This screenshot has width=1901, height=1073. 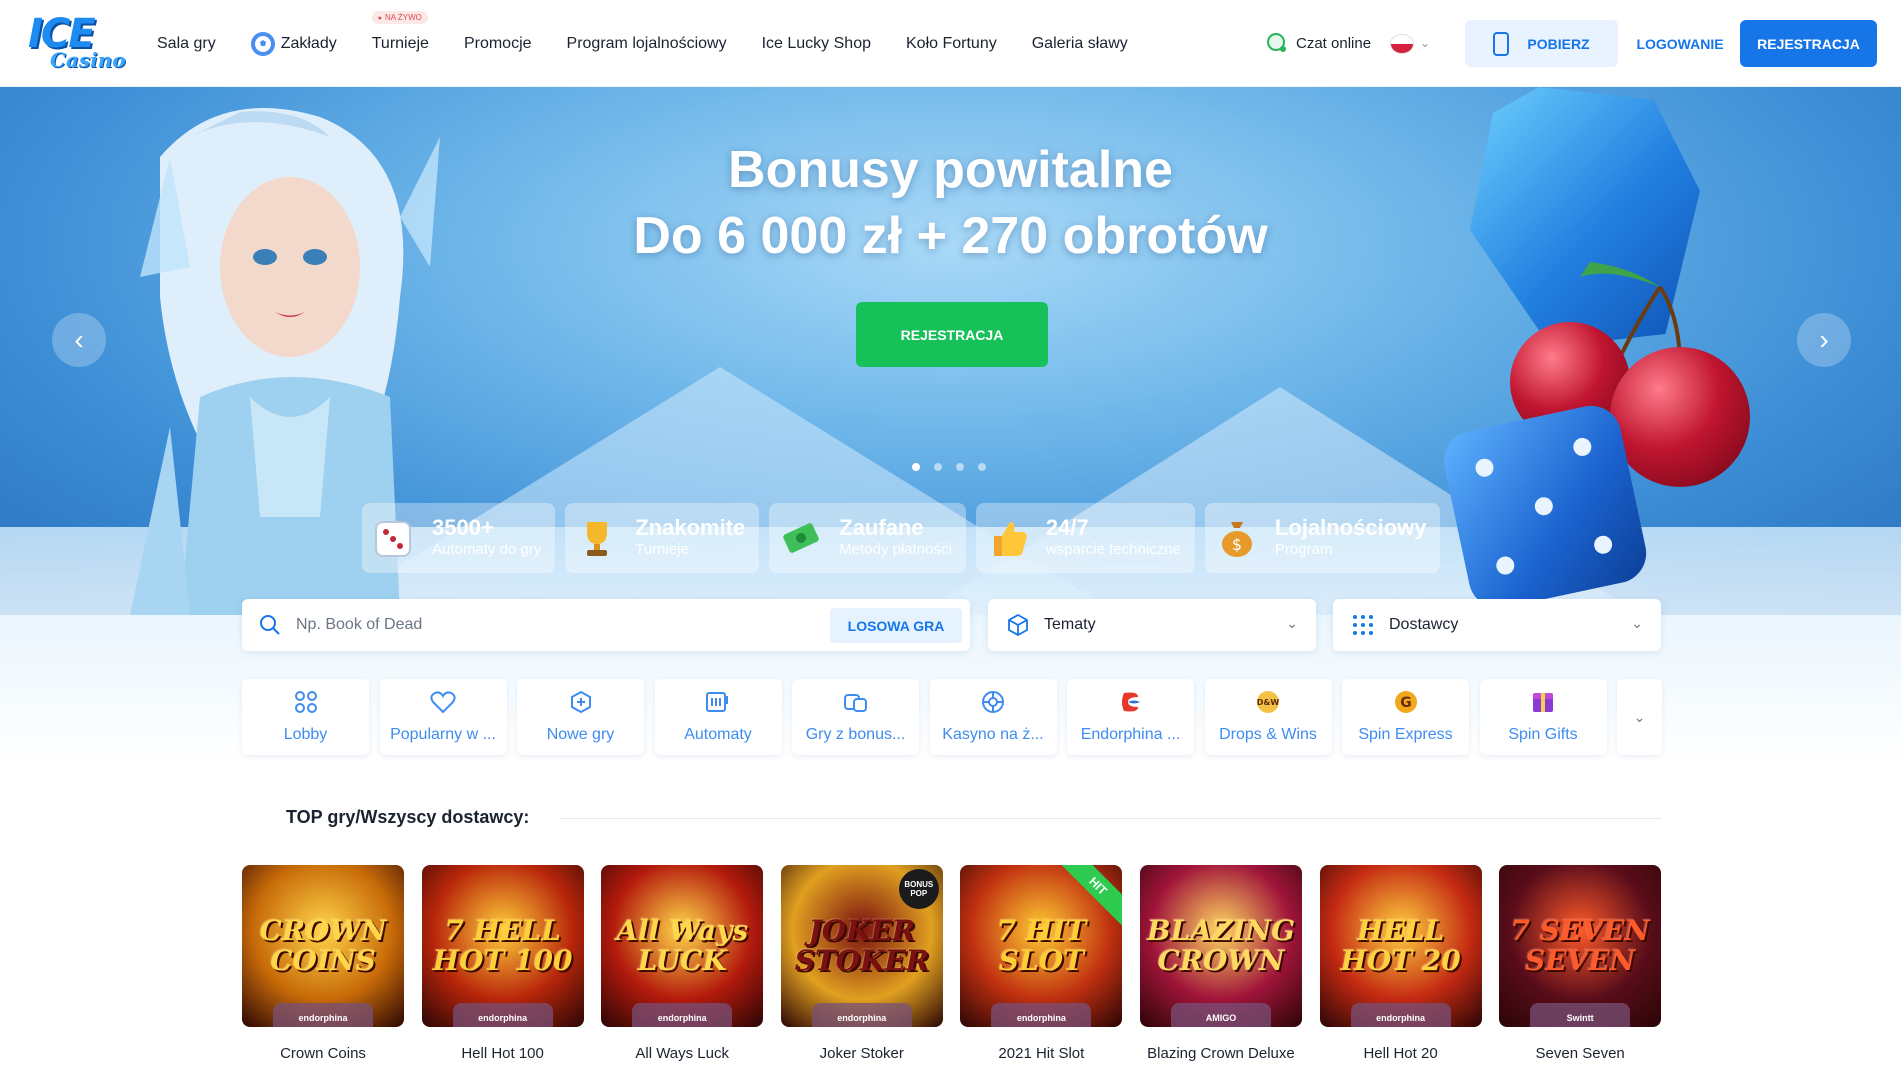 I want to click on live-badge: NA ŻYWO, so click(x=399, y=17).